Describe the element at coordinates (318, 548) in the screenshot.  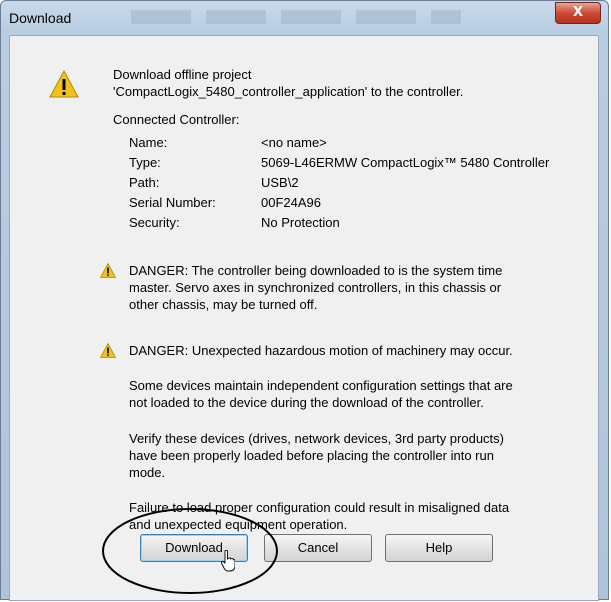
I see `cancel-button: Cancel` at that location.